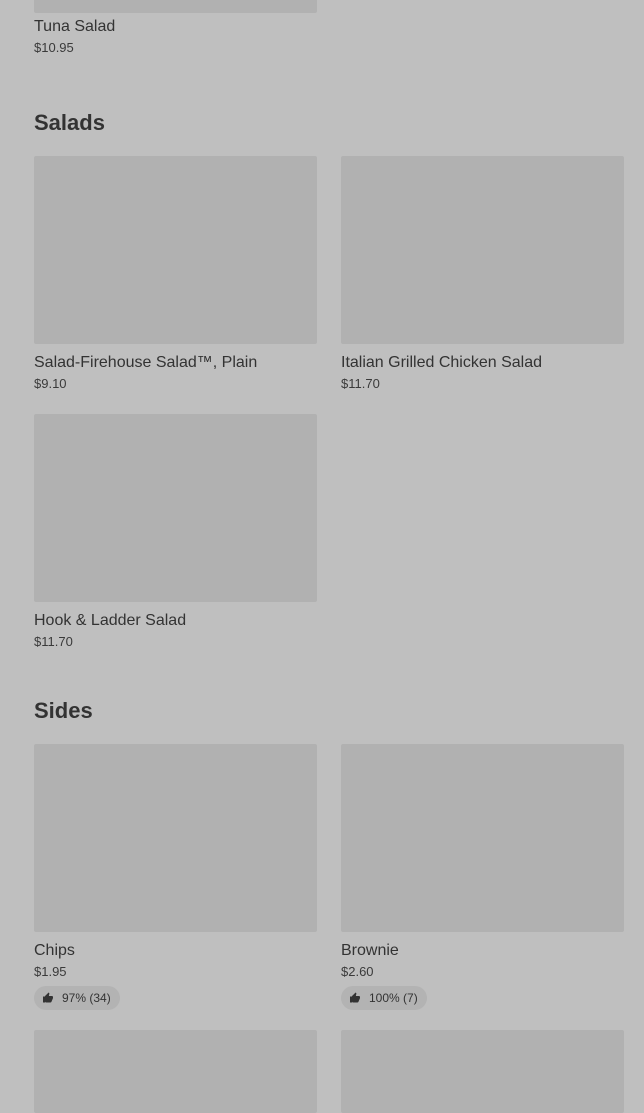 This screenshot has height=1113, width=644. I want to click on menu-item-side-next-left, so click(175, 1071).